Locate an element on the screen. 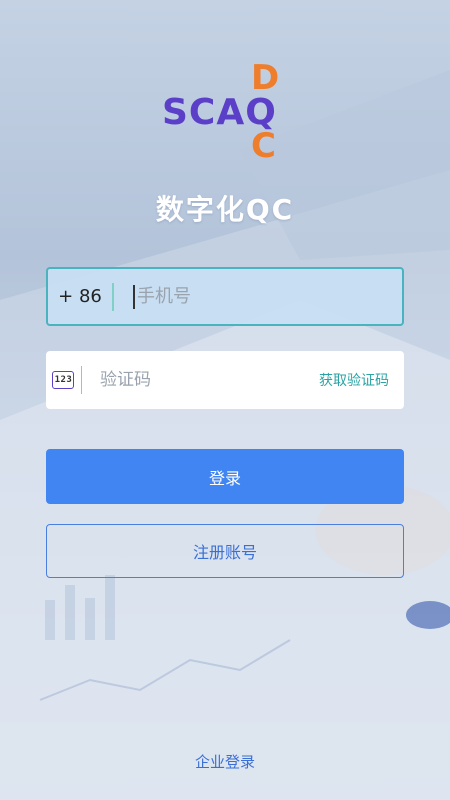 Image resolution: width=450 pixels, height=800 pixels. login-button: 登录 is located at coordinates (225, 476).